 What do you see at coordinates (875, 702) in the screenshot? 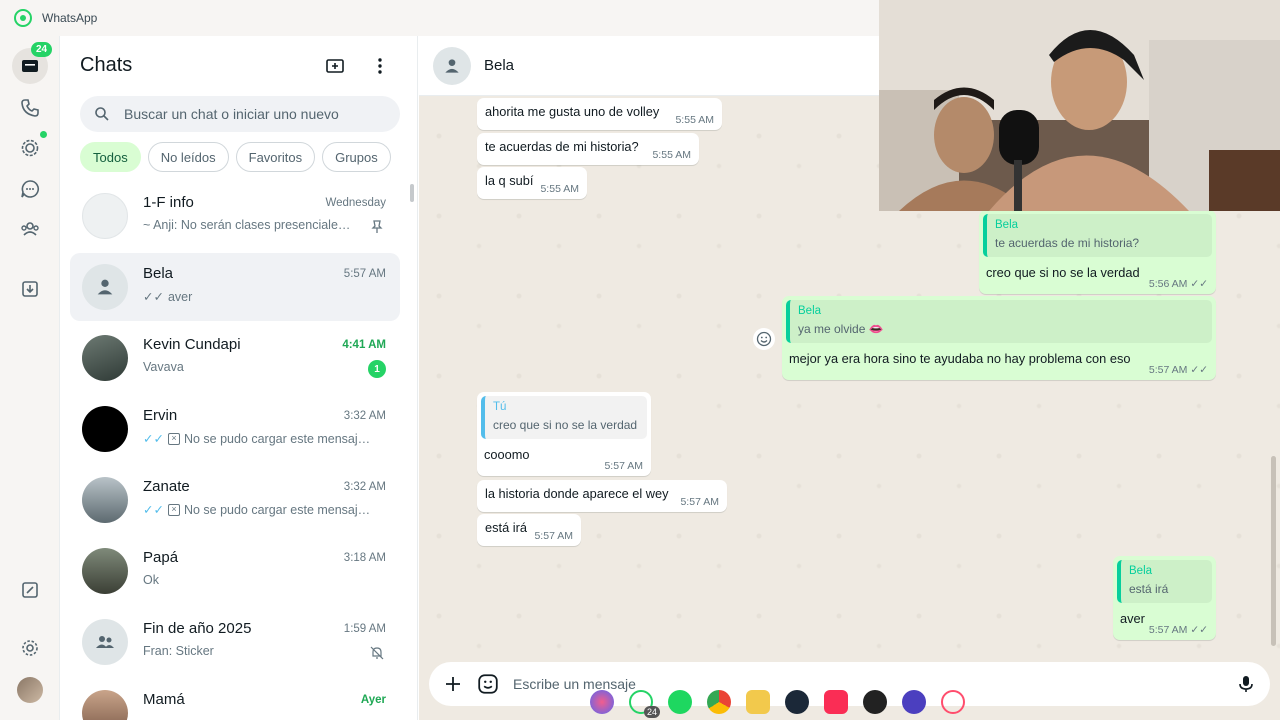
I see `game-app-icon` at bounding box center [875, 702].